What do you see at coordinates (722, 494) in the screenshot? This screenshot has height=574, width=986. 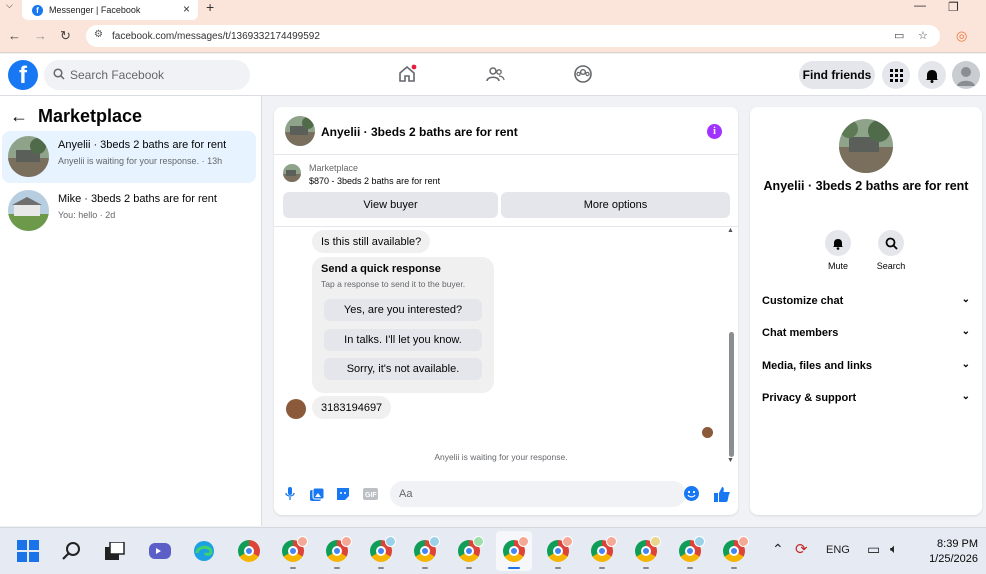 I see `thumbs-up-icon` at bounding box center [722, 494].